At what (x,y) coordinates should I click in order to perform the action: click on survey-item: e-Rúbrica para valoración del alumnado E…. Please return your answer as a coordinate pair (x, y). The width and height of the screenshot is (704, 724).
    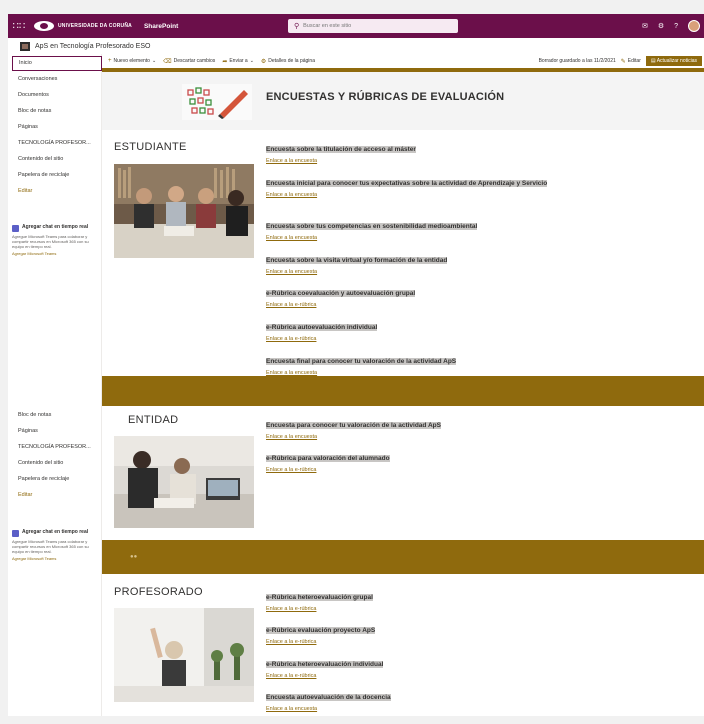
    Looking at the image, I should click on (411, 460).